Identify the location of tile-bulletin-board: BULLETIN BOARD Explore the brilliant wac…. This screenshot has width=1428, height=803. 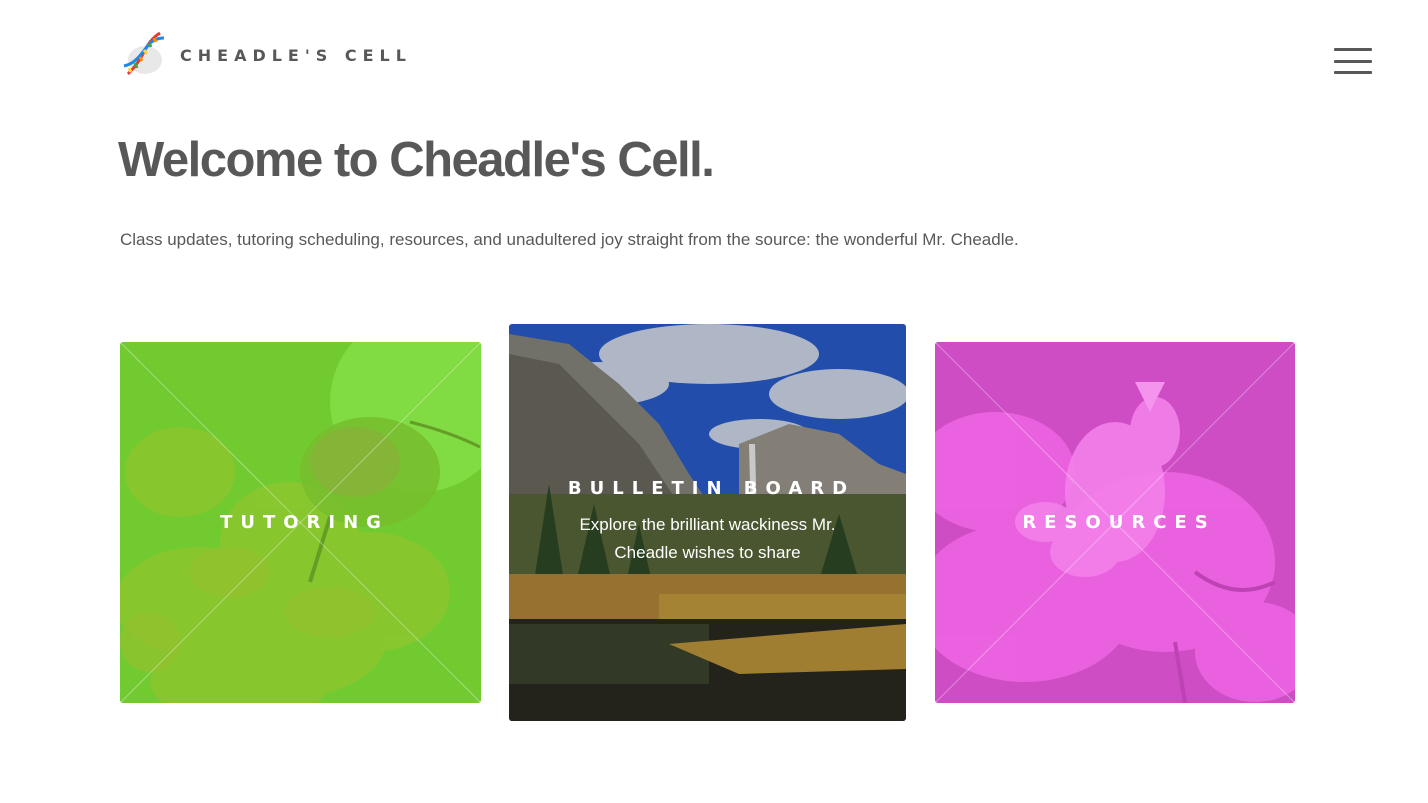
(707, 522).